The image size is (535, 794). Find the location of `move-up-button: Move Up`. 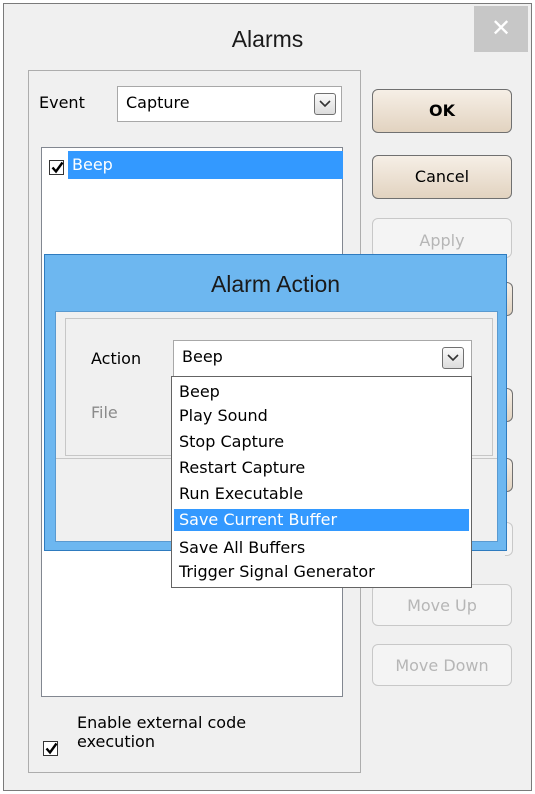

move-up-button: Move Up is located at coordinates (442, 605).